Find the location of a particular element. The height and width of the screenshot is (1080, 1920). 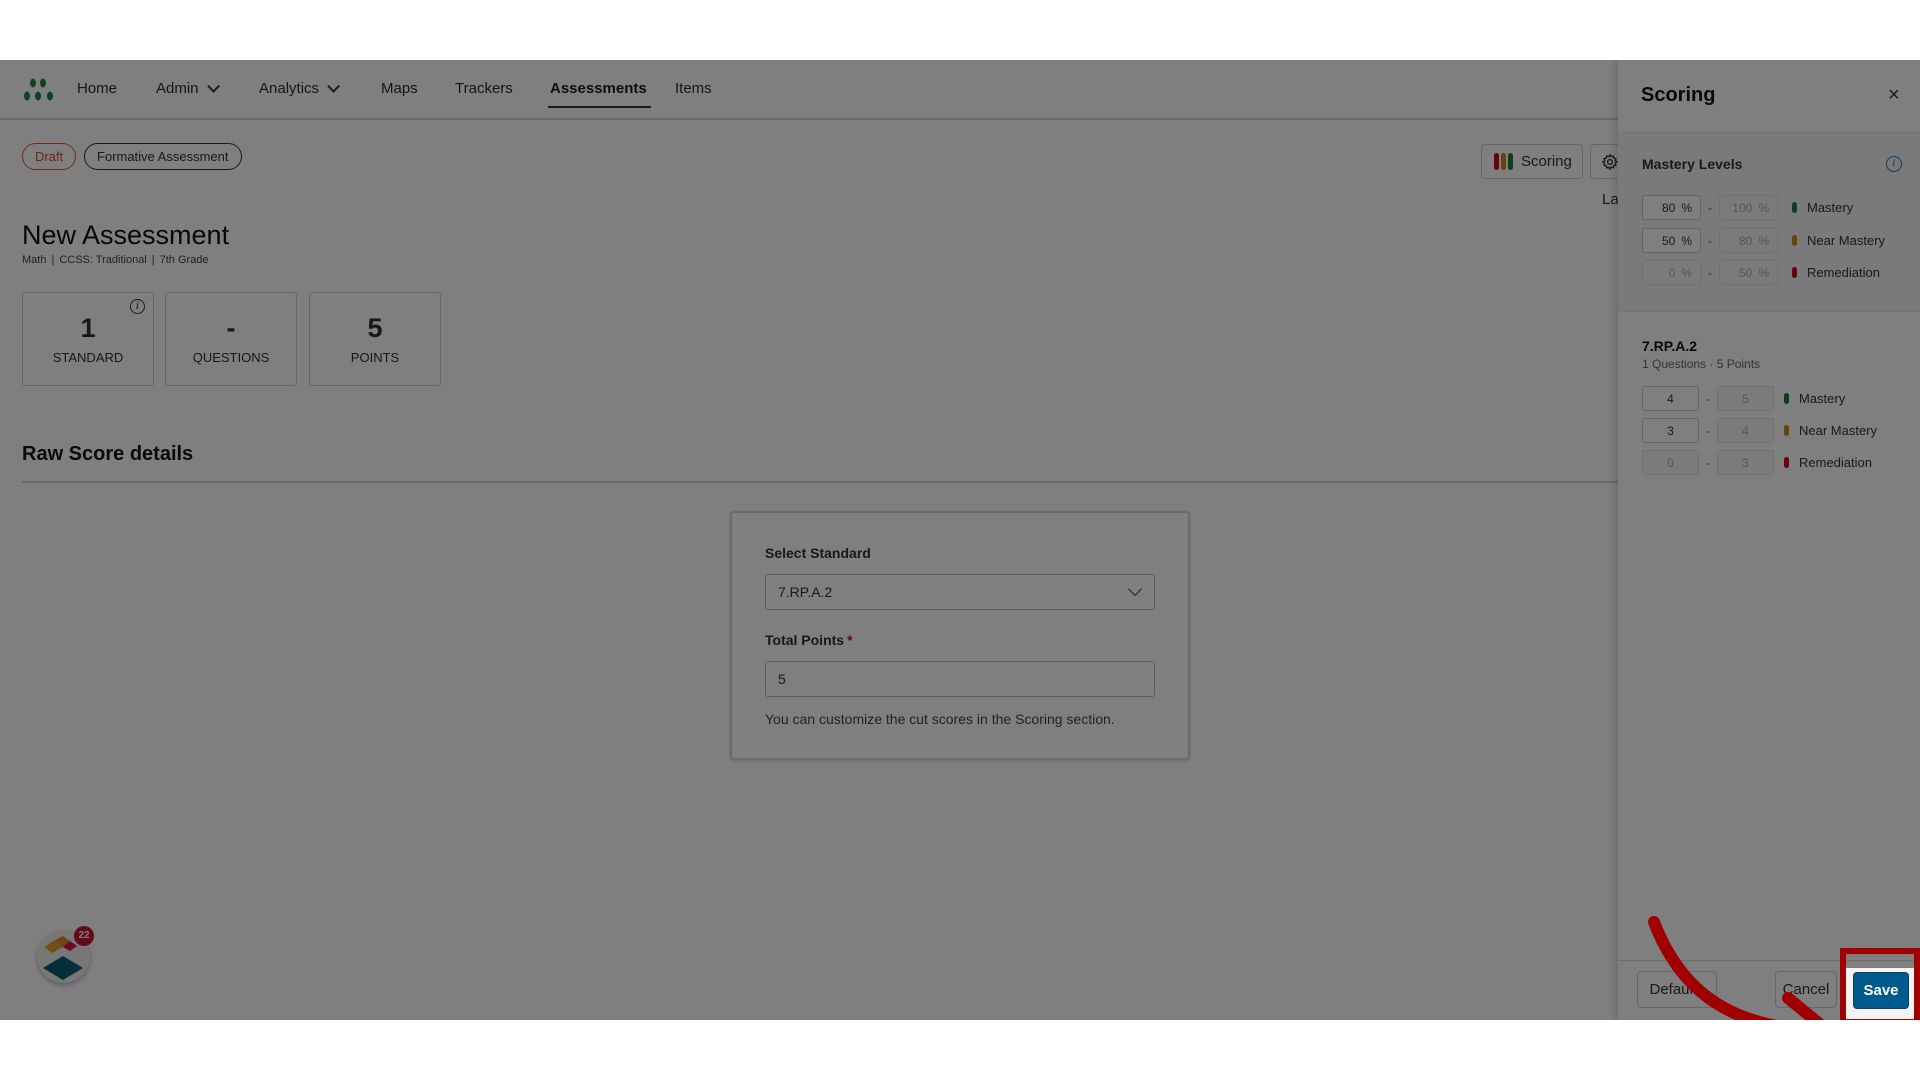

total-points-input: 5 is located at coordinates (960, 679).